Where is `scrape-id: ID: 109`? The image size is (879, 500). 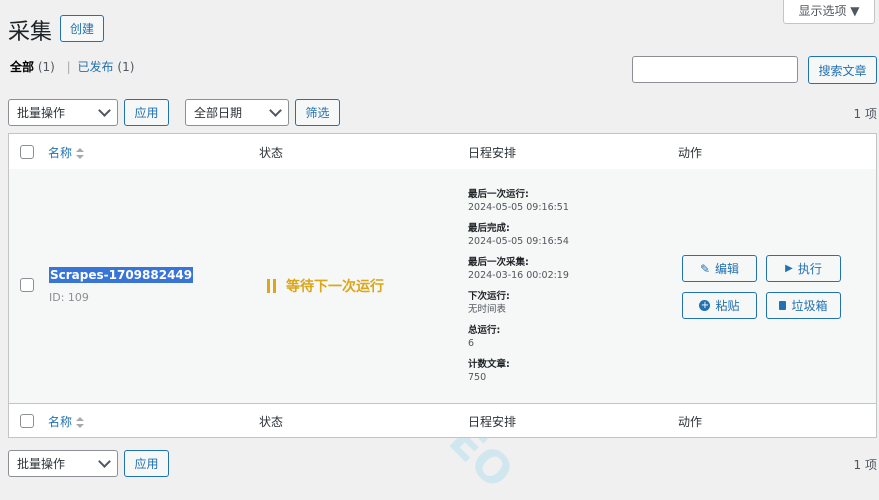 scrape-id: ID: 109 is located at coordinates (69, 297).